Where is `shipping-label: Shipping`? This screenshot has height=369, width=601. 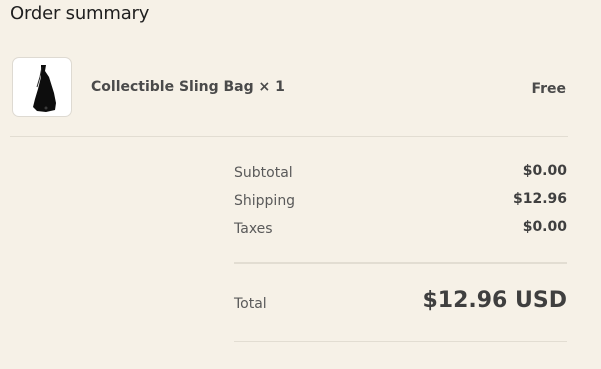
shipping-label: Shipping is located at coordinates (265, 201).